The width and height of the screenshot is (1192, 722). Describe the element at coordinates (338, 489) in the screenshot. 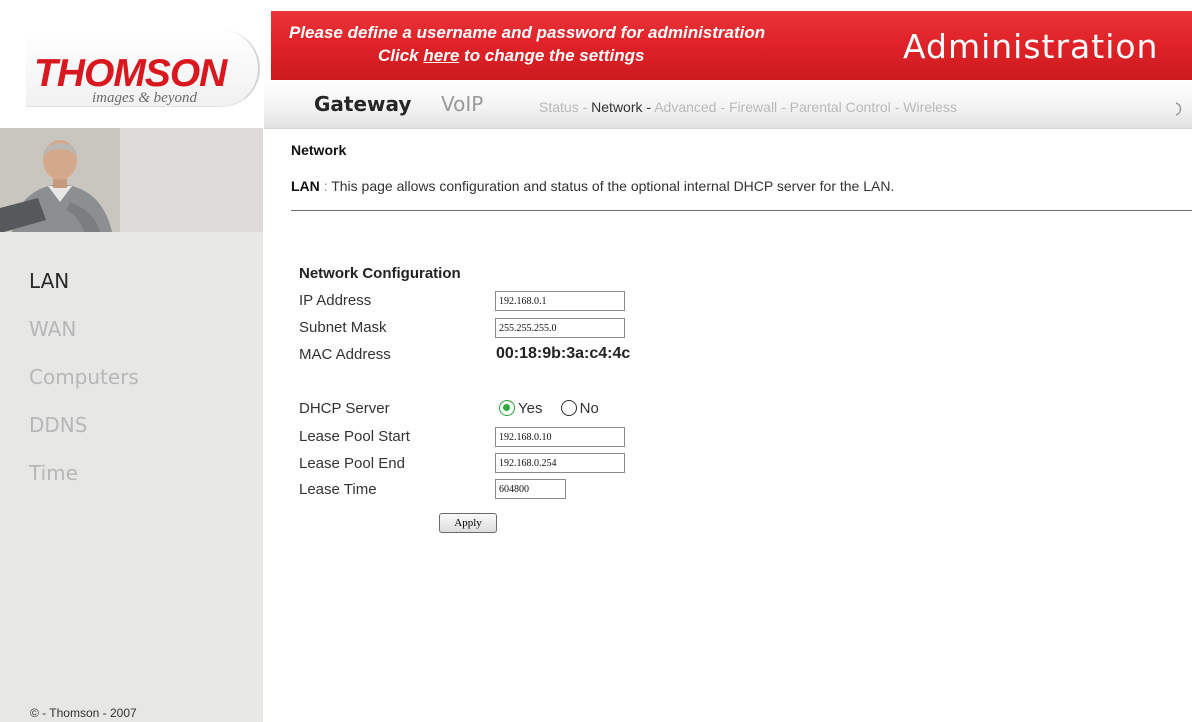

I see `lease-time-label: Lease Time` at that location.